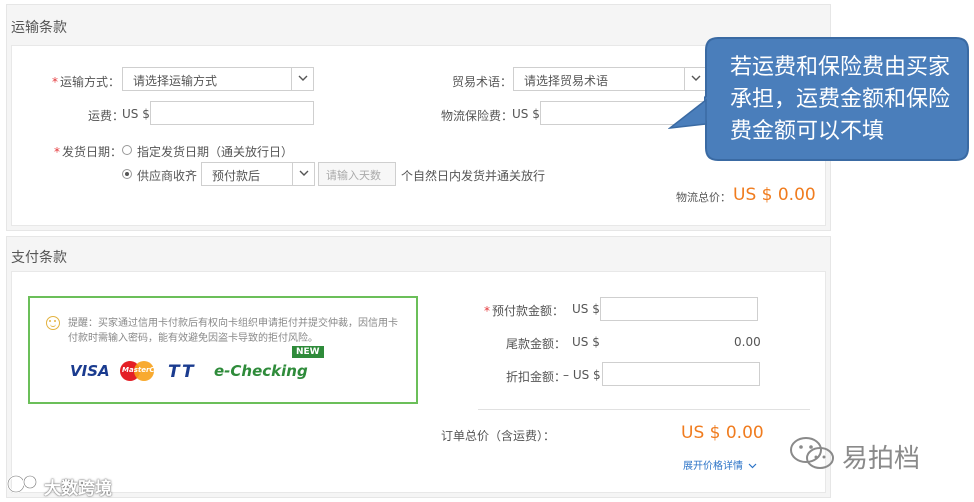  Describe the element at coordinates (703, 197) in the screenshot. I see `logistics-total-label: 物流总价：` at that location.